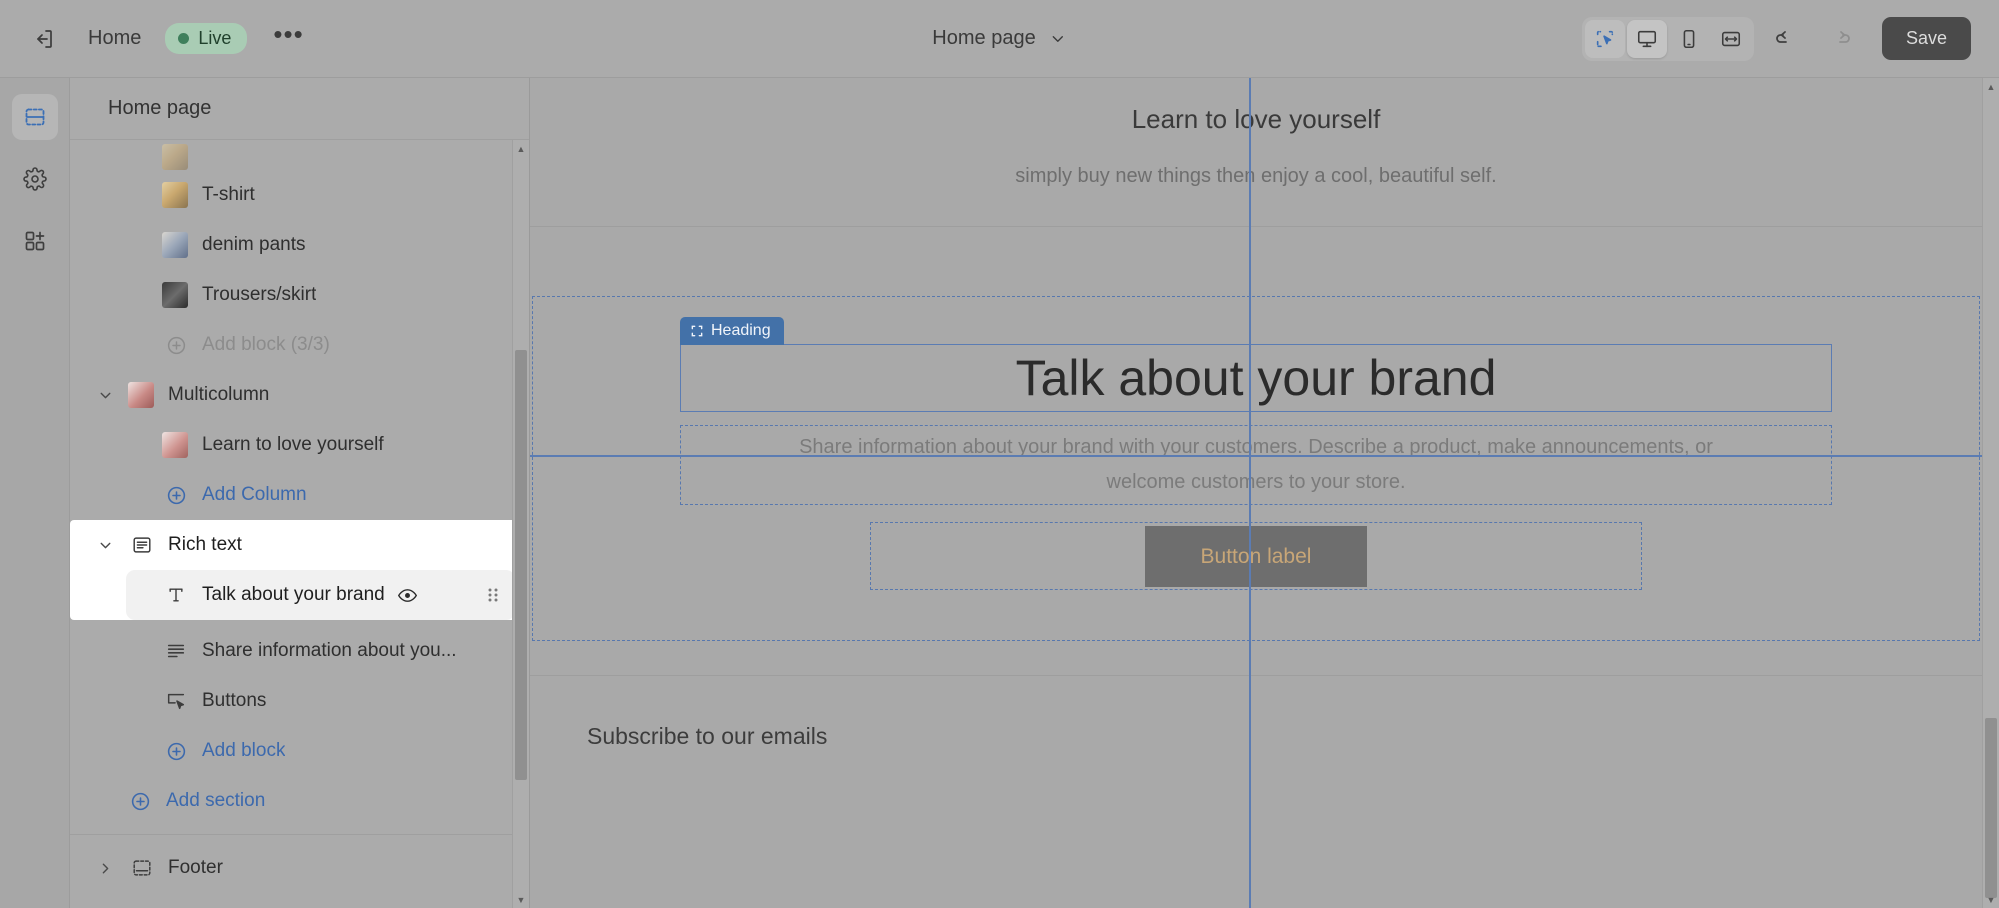  I want to click on block-type-badge-label: Heading, so click(741, 330).